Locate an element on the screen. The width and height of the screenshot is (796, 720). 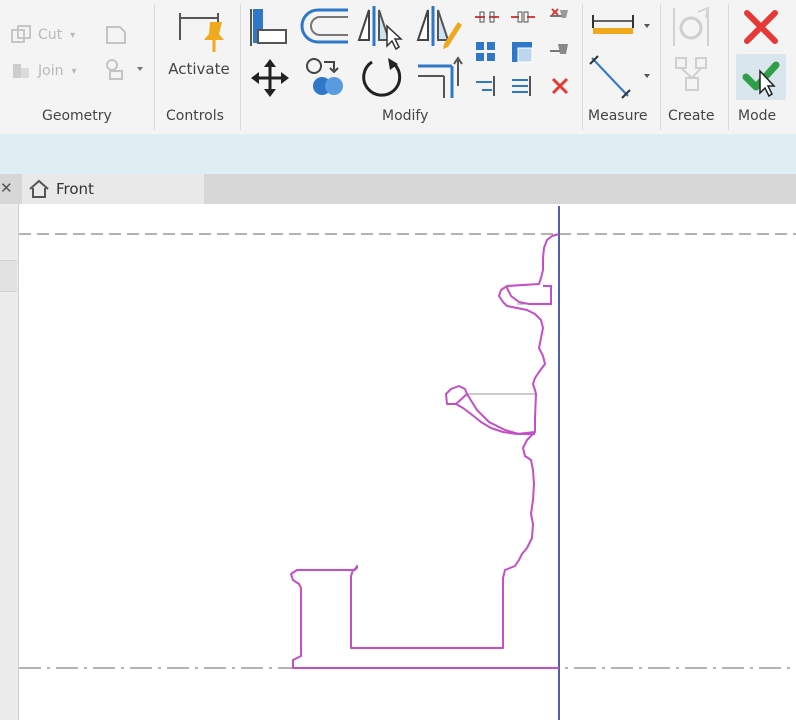
split-gap-icon is located at coordinates (523, 17).